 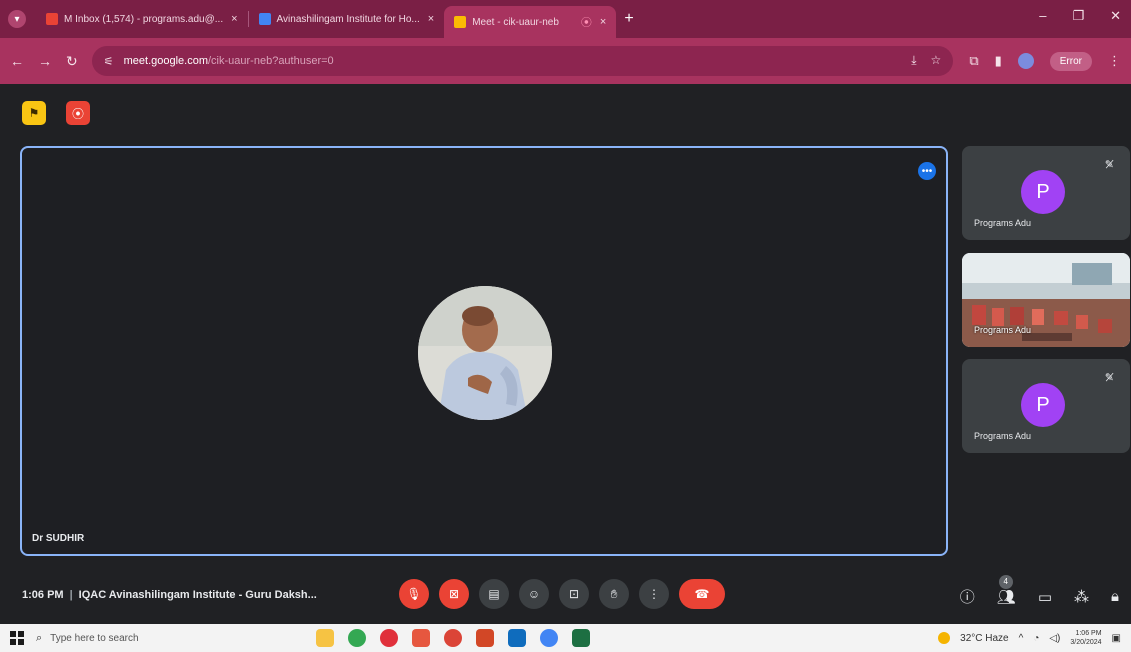 I want to click on outlook-icon, so click(x=517, y=638).